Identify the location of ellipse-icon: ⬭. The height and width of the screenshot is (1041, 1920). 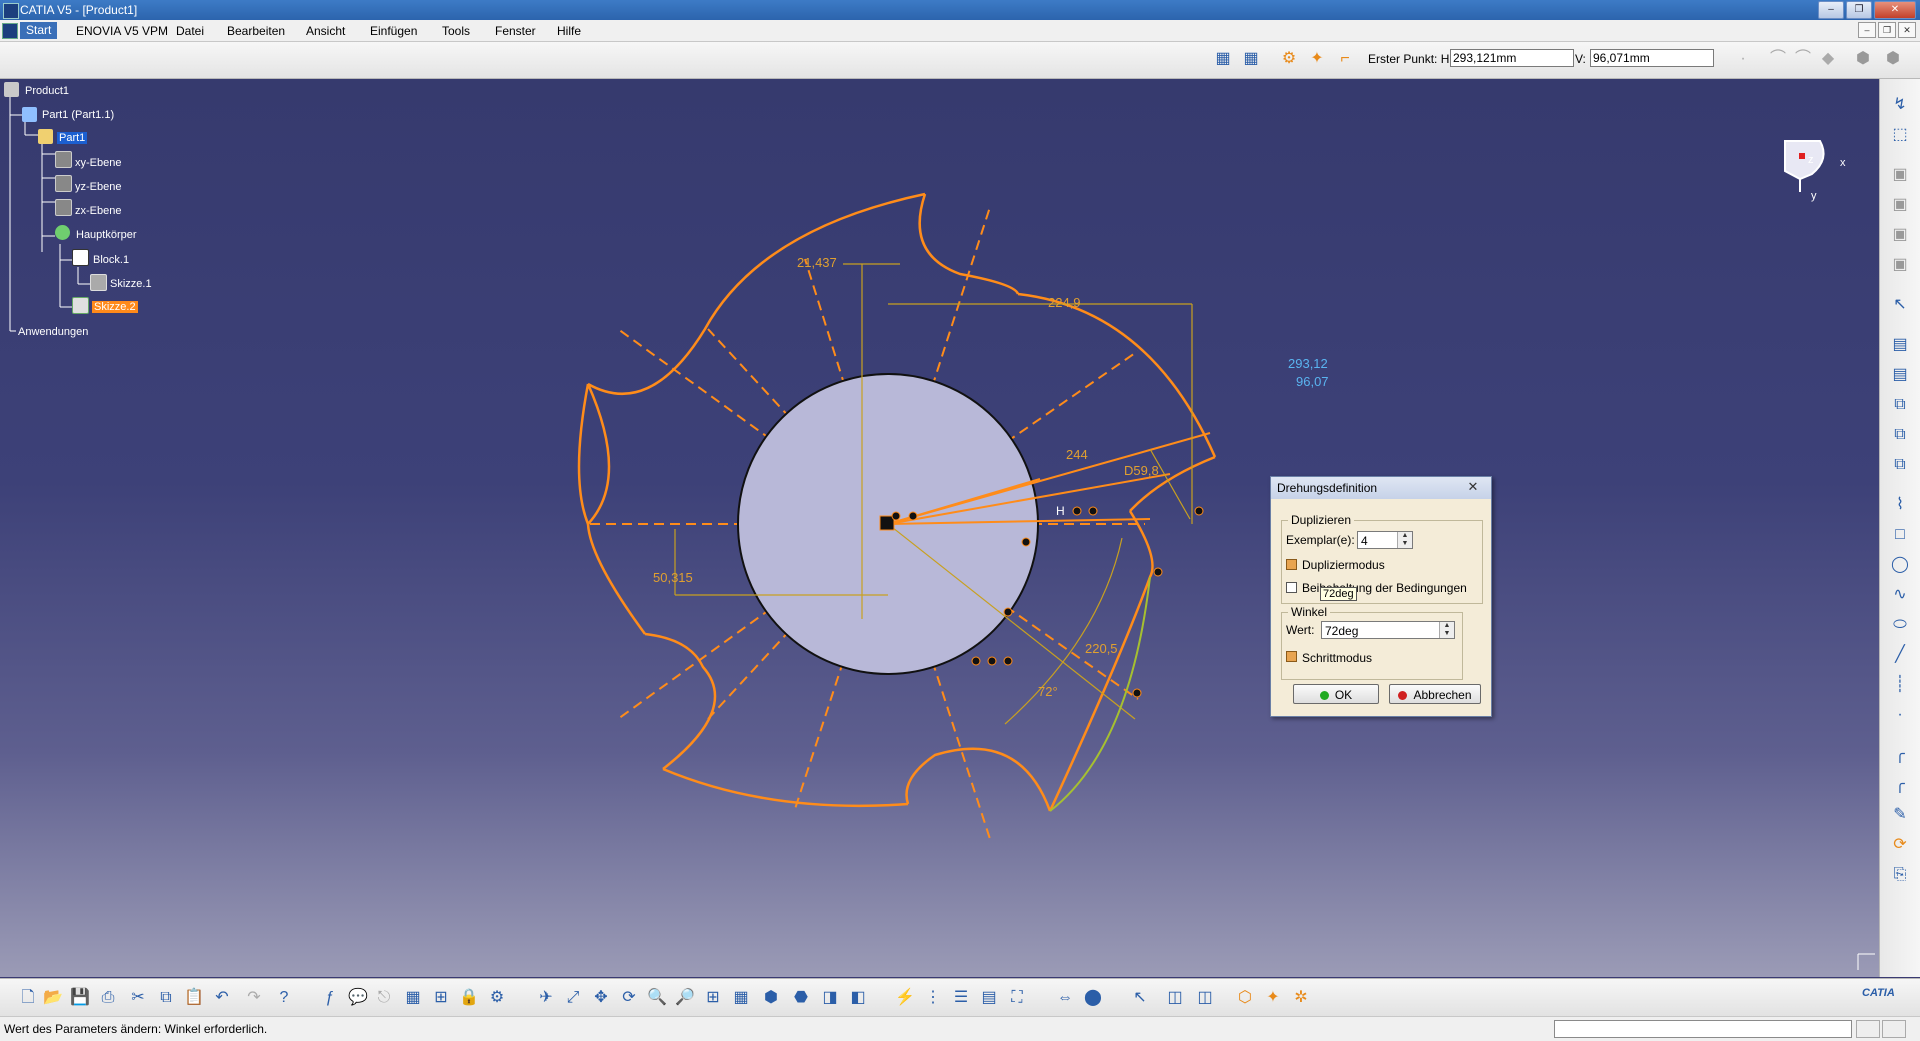
(1900, 625).